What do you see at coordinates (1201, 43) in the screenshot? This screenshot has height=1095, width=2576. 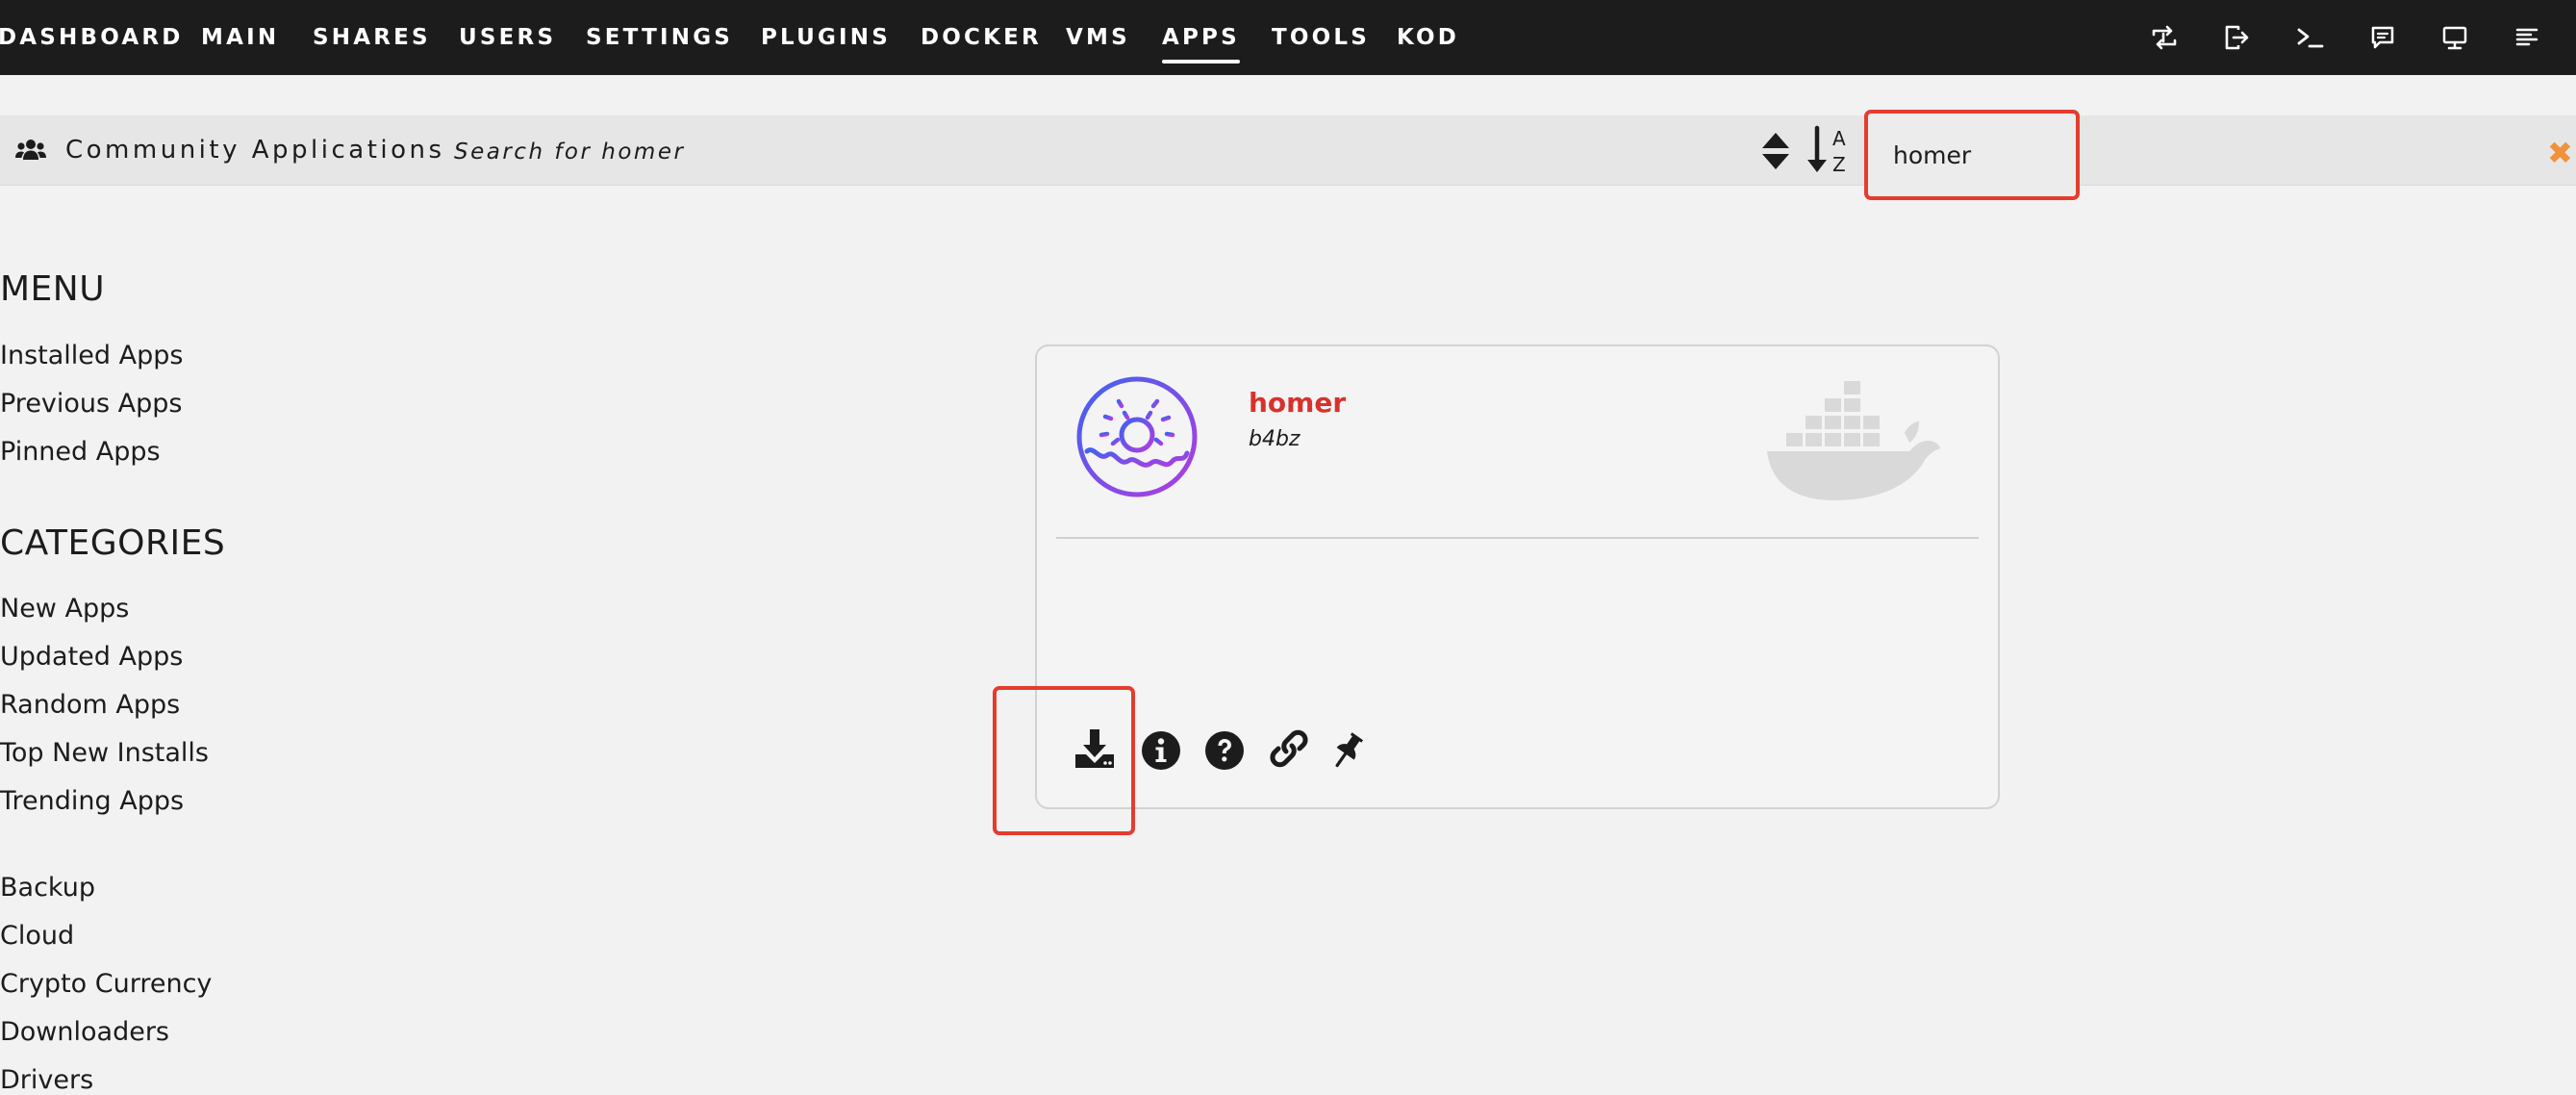 I see `tab-apps: APPS` at bounding box center [1201, 43].